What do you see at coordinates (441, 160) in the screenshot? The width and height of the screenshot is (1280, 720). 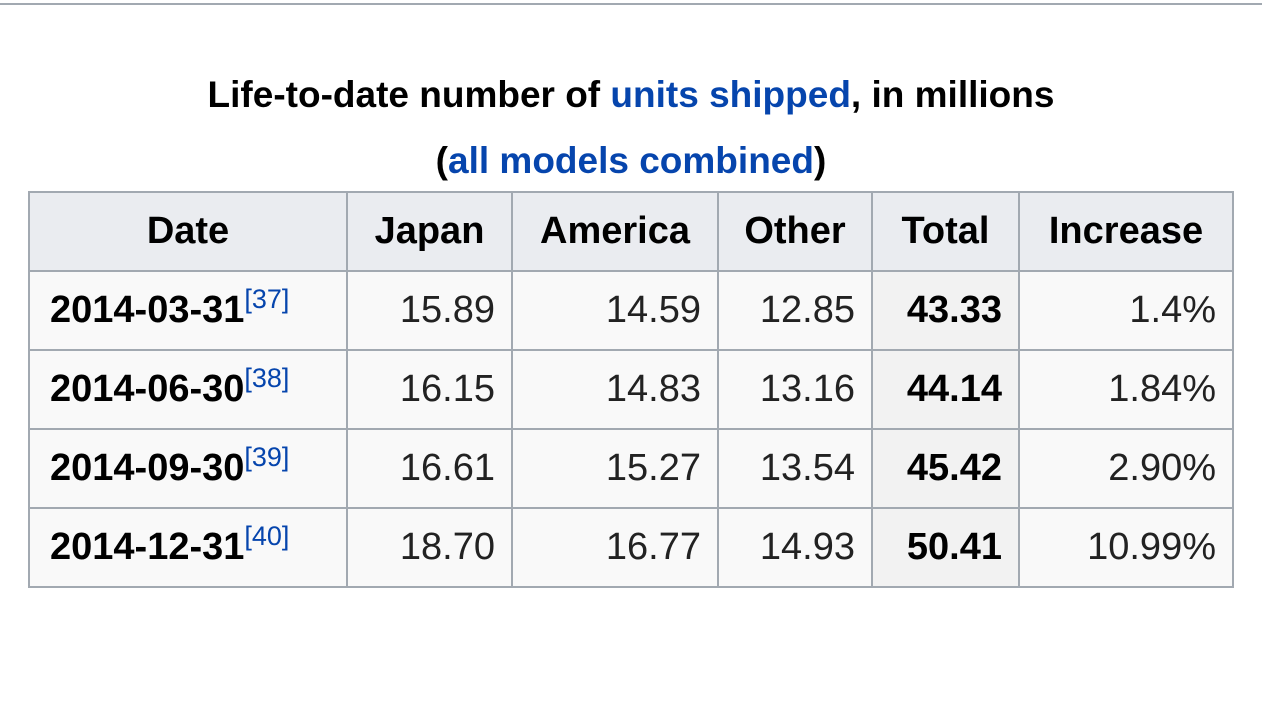 I see `caption-open-paren: (` at bounding box center [441, 160].